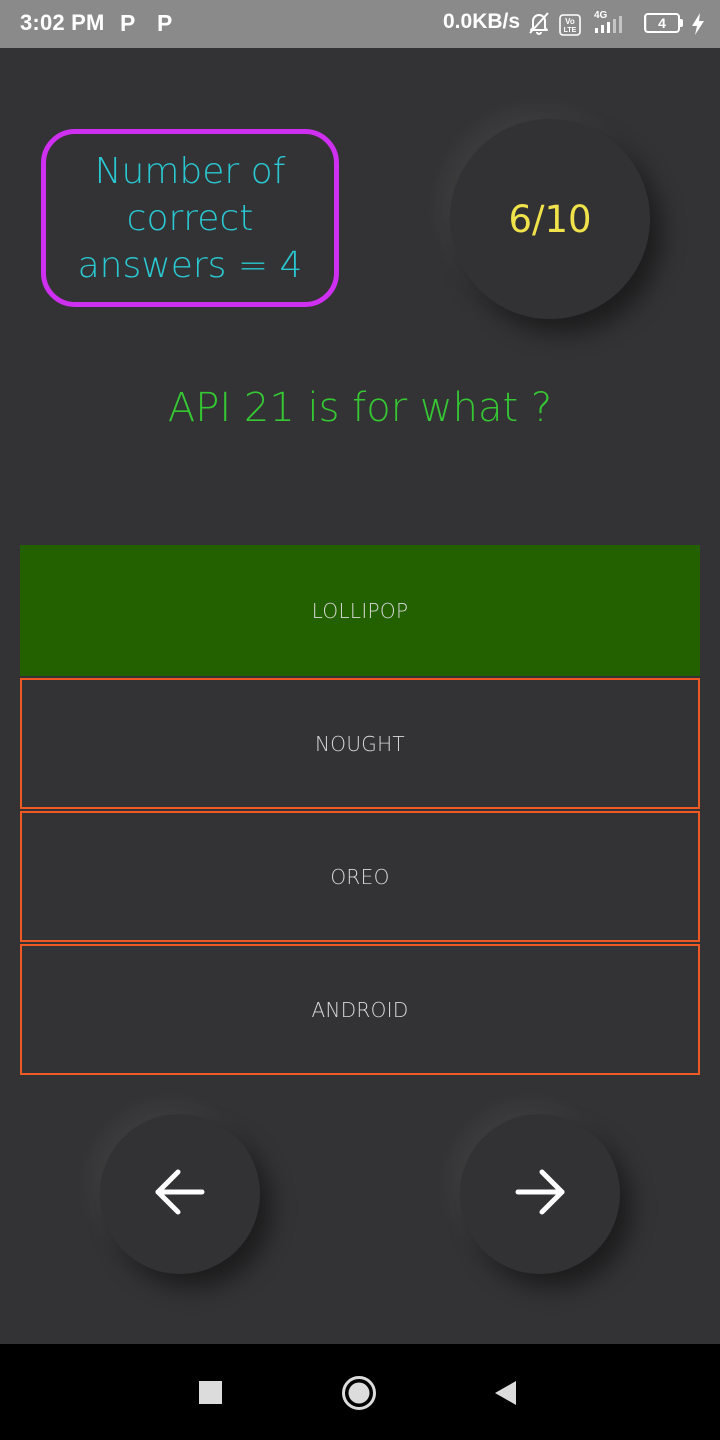 This screenshot has width=720, height=1440. What do you see at coordinates (62, 22) in the screenshot?
I see `status-time: 3:02 PM` at bounding box center [62, 22].